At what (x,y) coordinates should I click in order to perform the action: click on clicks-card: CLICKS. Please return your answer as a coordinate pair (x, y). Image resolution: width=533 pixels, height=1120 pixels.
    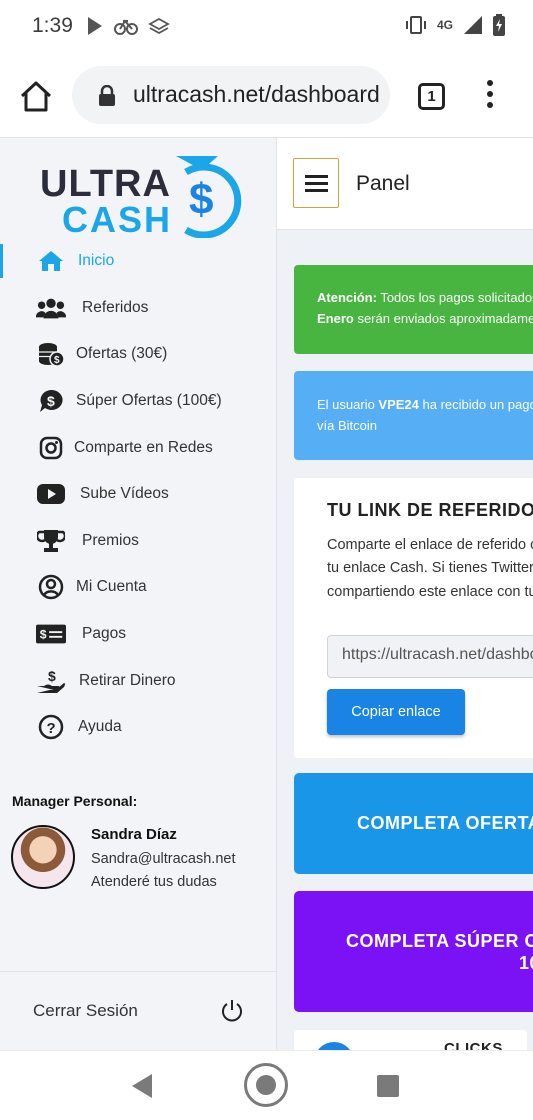
    Looking at the image, I should click on (410, 1040).